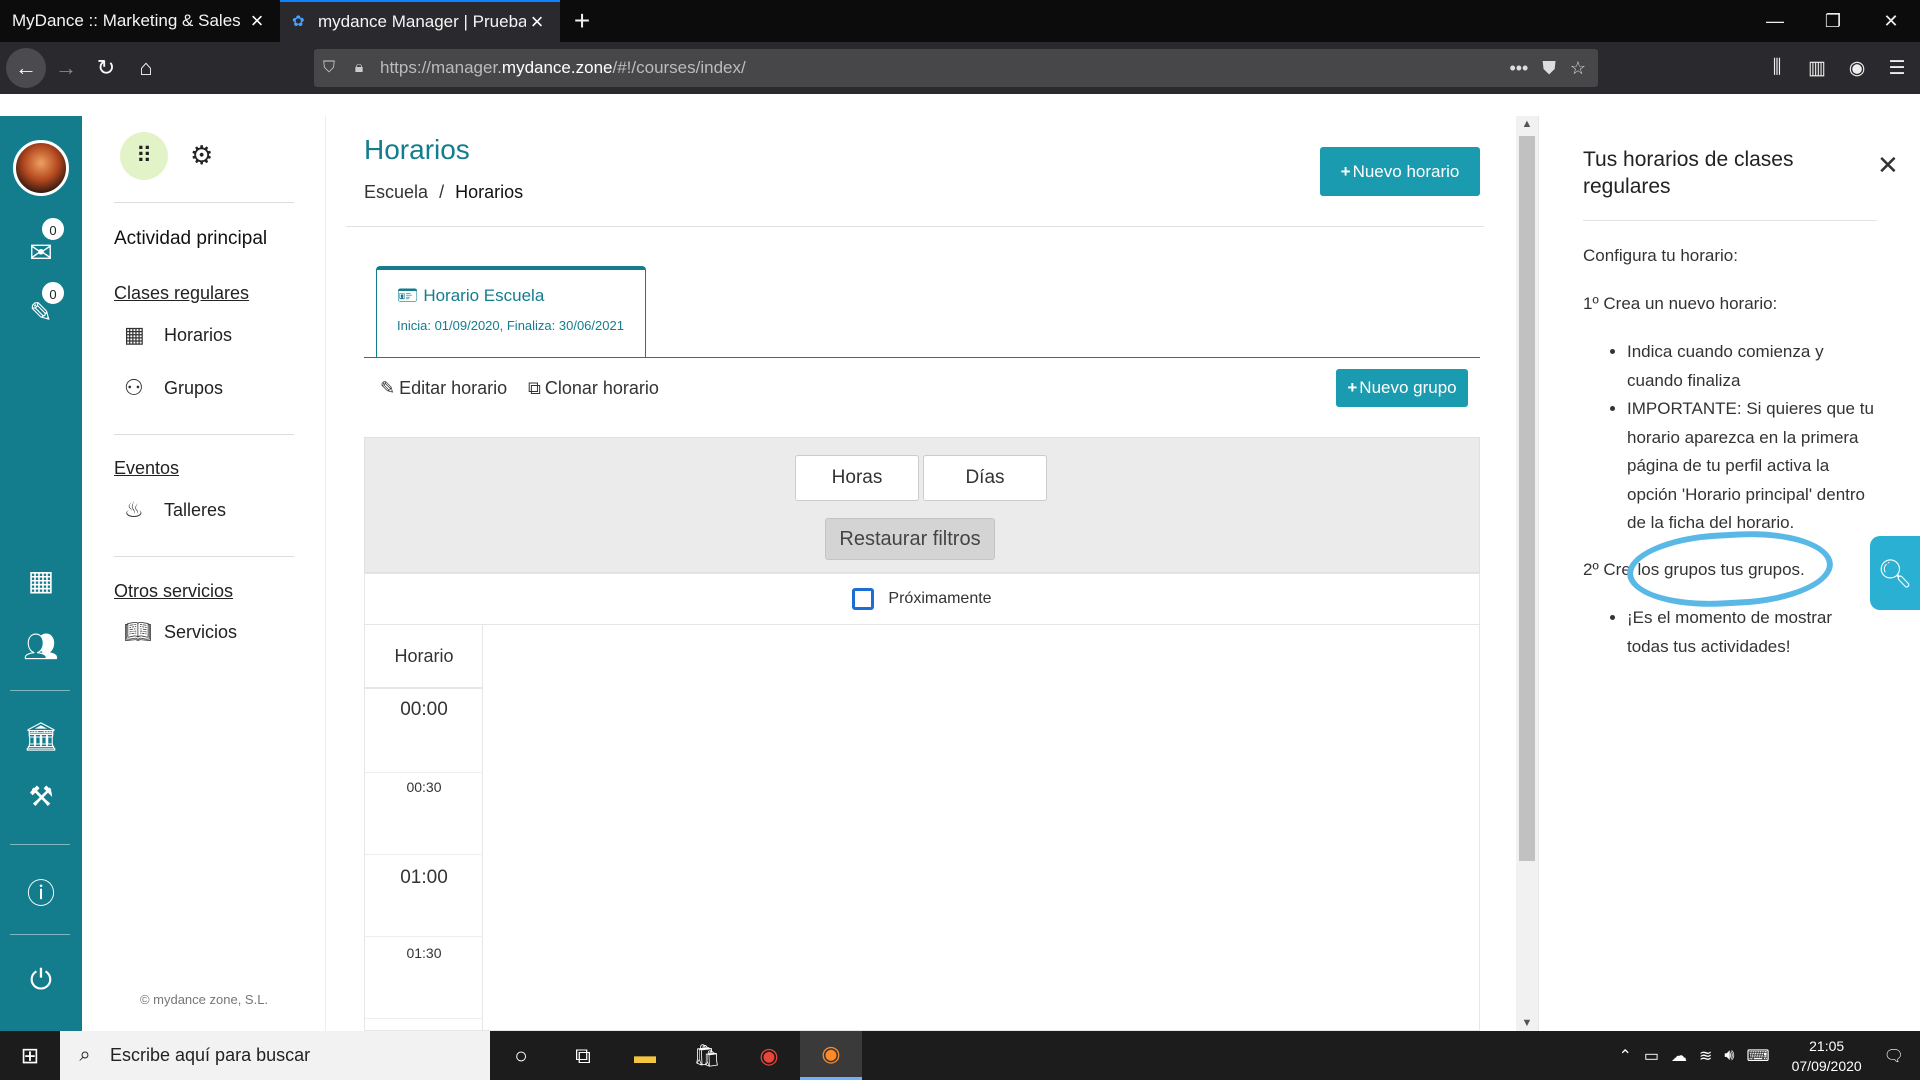 The height and width of the screenshot is (1080, 1920). What do you see at coordinates (424, 732) in the screenshot?
I see `time-slot: 00:00` at bounding box center [424, 732].